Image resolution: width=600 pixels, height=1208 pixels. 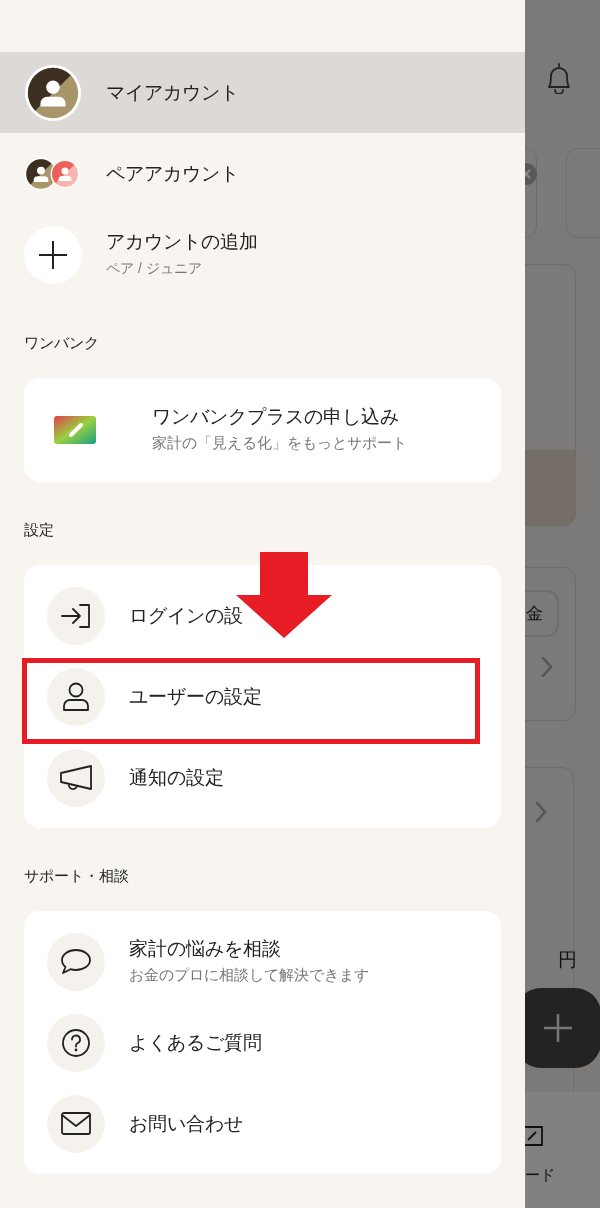 What do you see at coordinates (205, 948) in the screenshot?
I see `menu-label: 家計の悩みを相談` at bounding box center [205, 948].